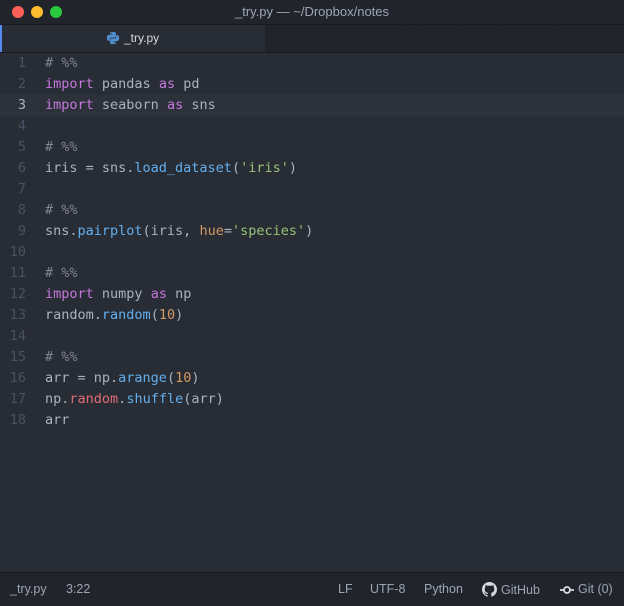  What do you see at coordinates (13, 168) in the screenshot?
I see `line-number: 6` at bounding box center [13, 168].